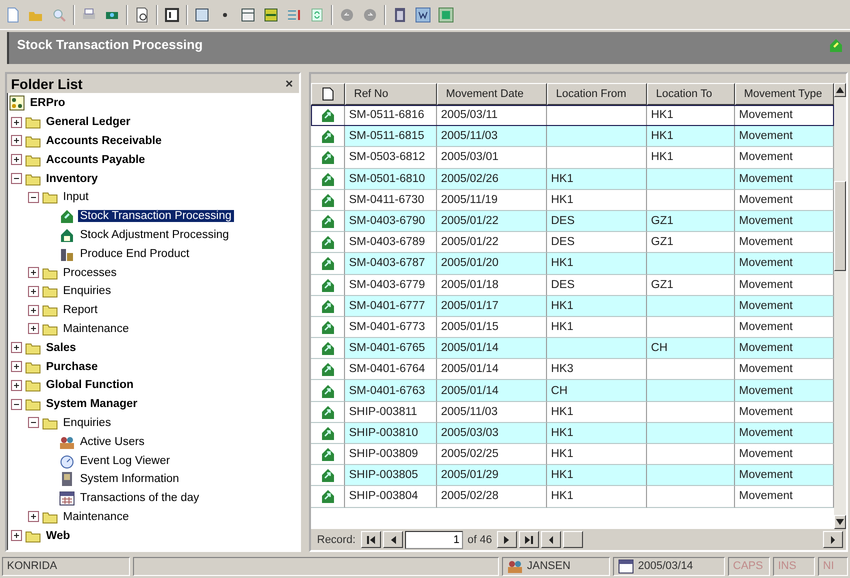  What do you see at coordinates (572, 412) in the screenshot?
I see `table-row: SHIP-003811 2005/11/03 HK1 Movement` at bounding box center [572, 412].